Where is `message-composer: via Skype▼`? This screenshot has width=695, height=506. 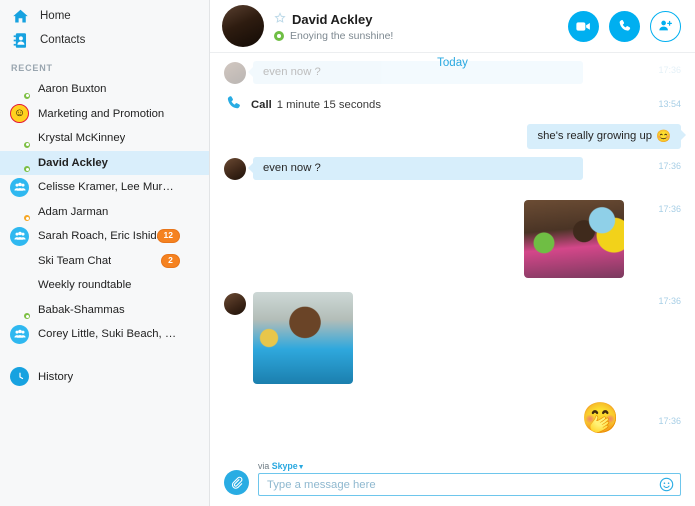 message-composer: via Skype▼ is located at coordinates (452, 478).